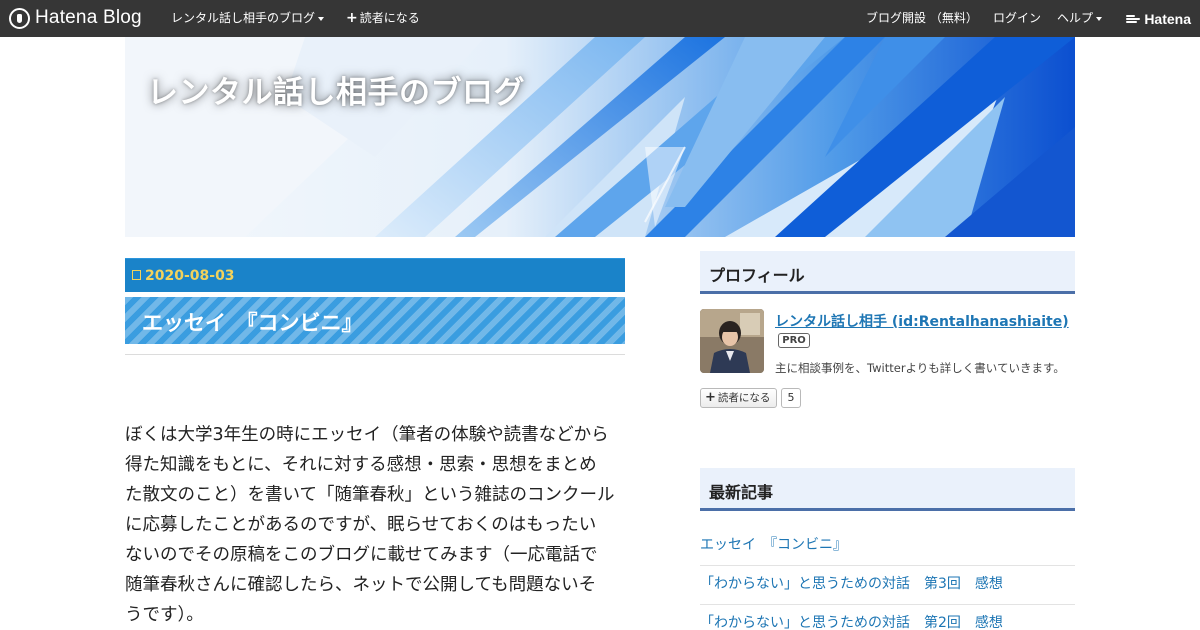 This screenshot has height=630, width=1200. What do you see at coordinates (389, 18) in the screenshot?
I see `subscribe-label: 読者になる` at bounding box center [389, 18].